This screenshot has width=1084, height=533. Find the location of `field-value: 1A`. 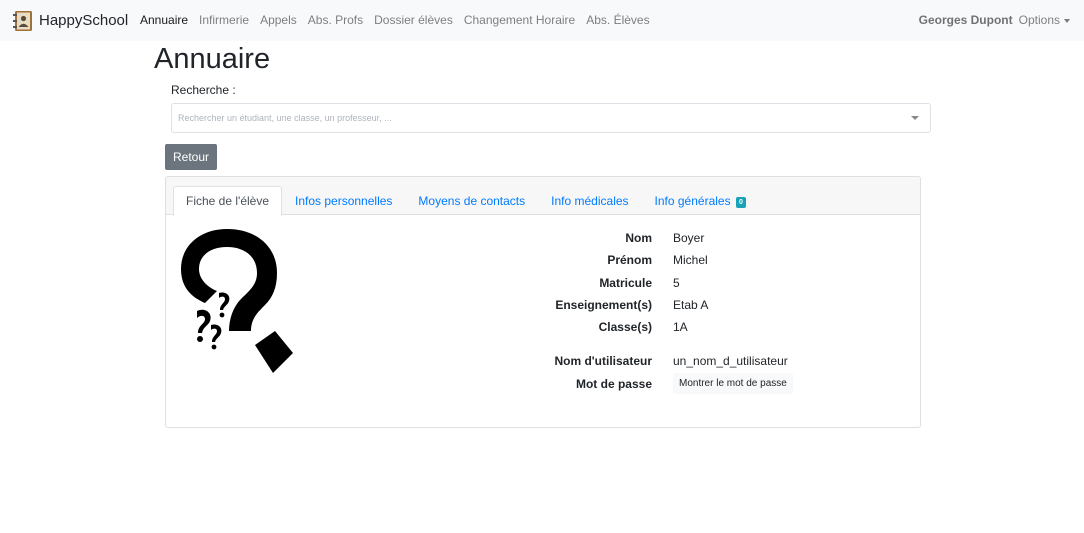

field-value: 1A is located at coordinates (680, 327).